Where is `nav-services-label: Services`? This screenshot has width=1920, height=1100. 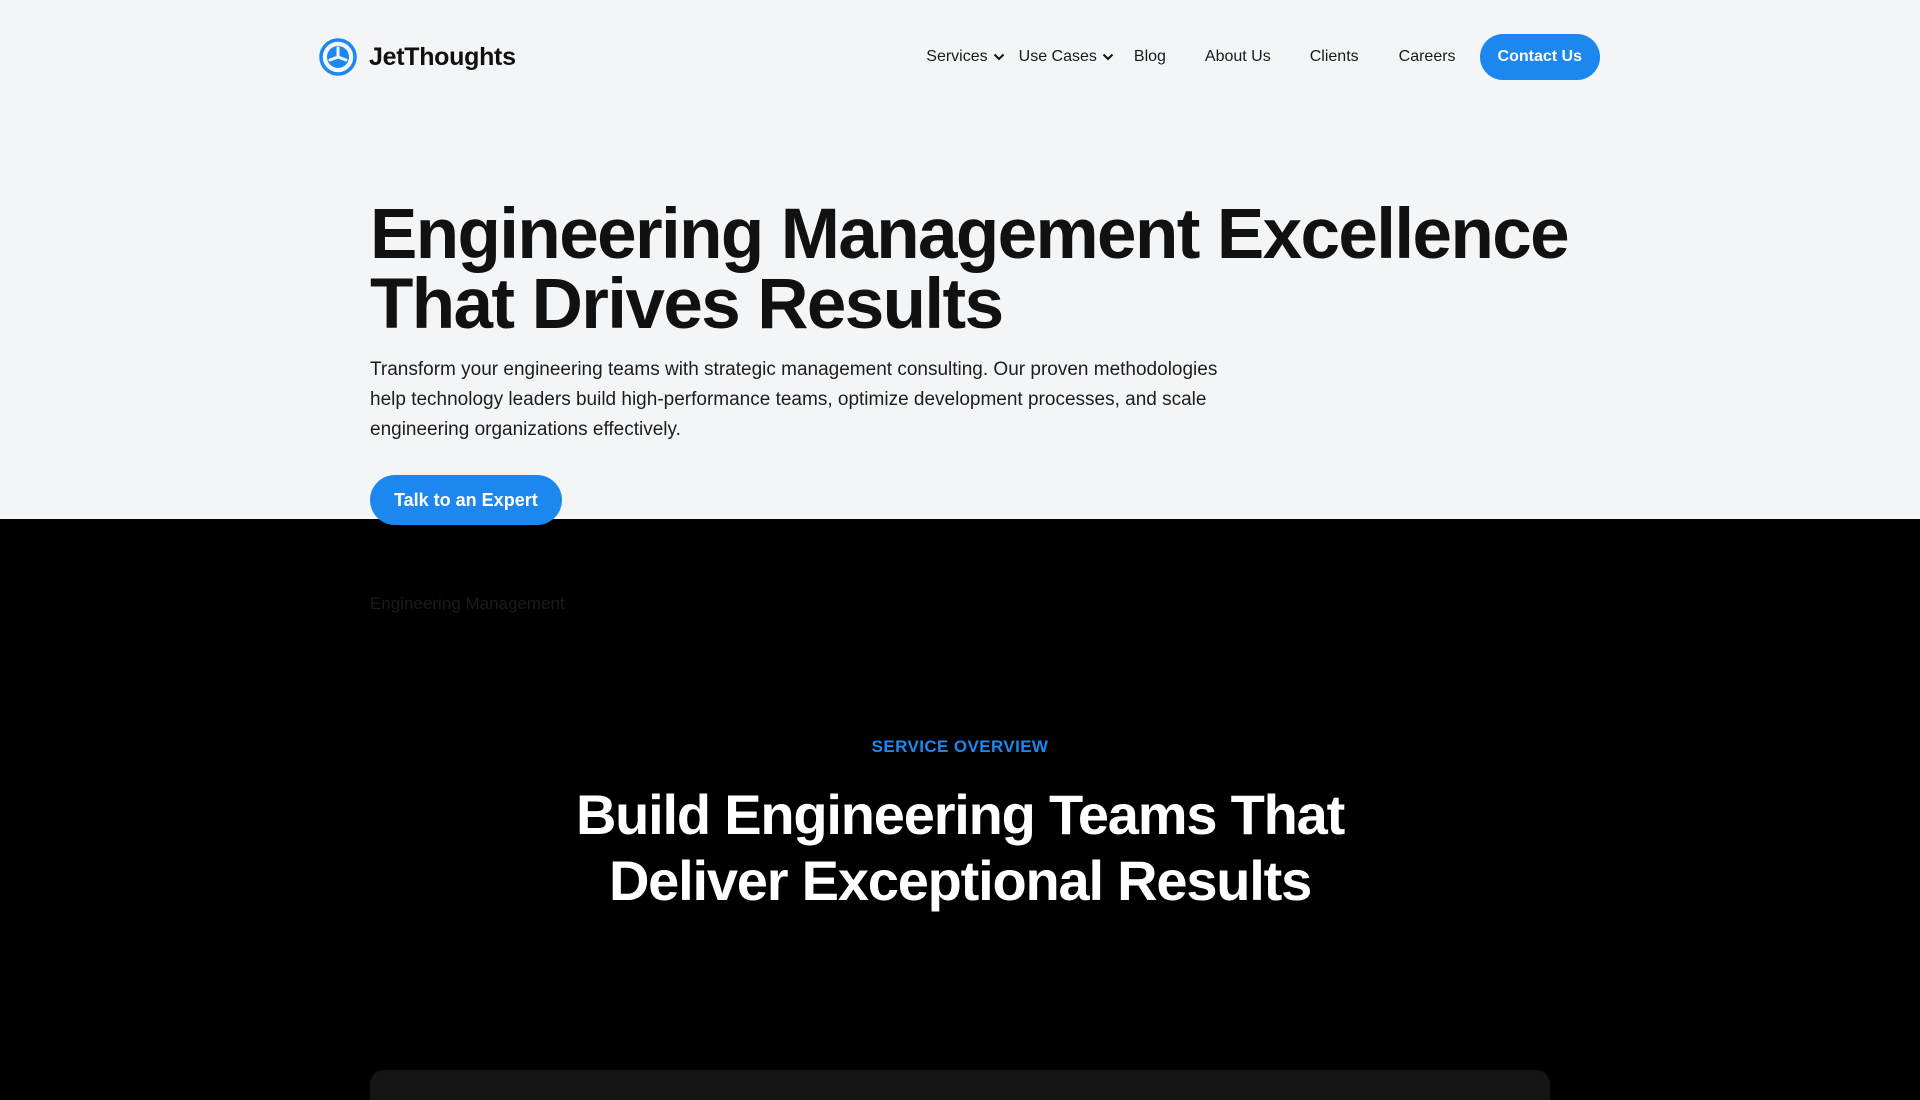
nav-services-label: Services is located at coordinates (957, 56).